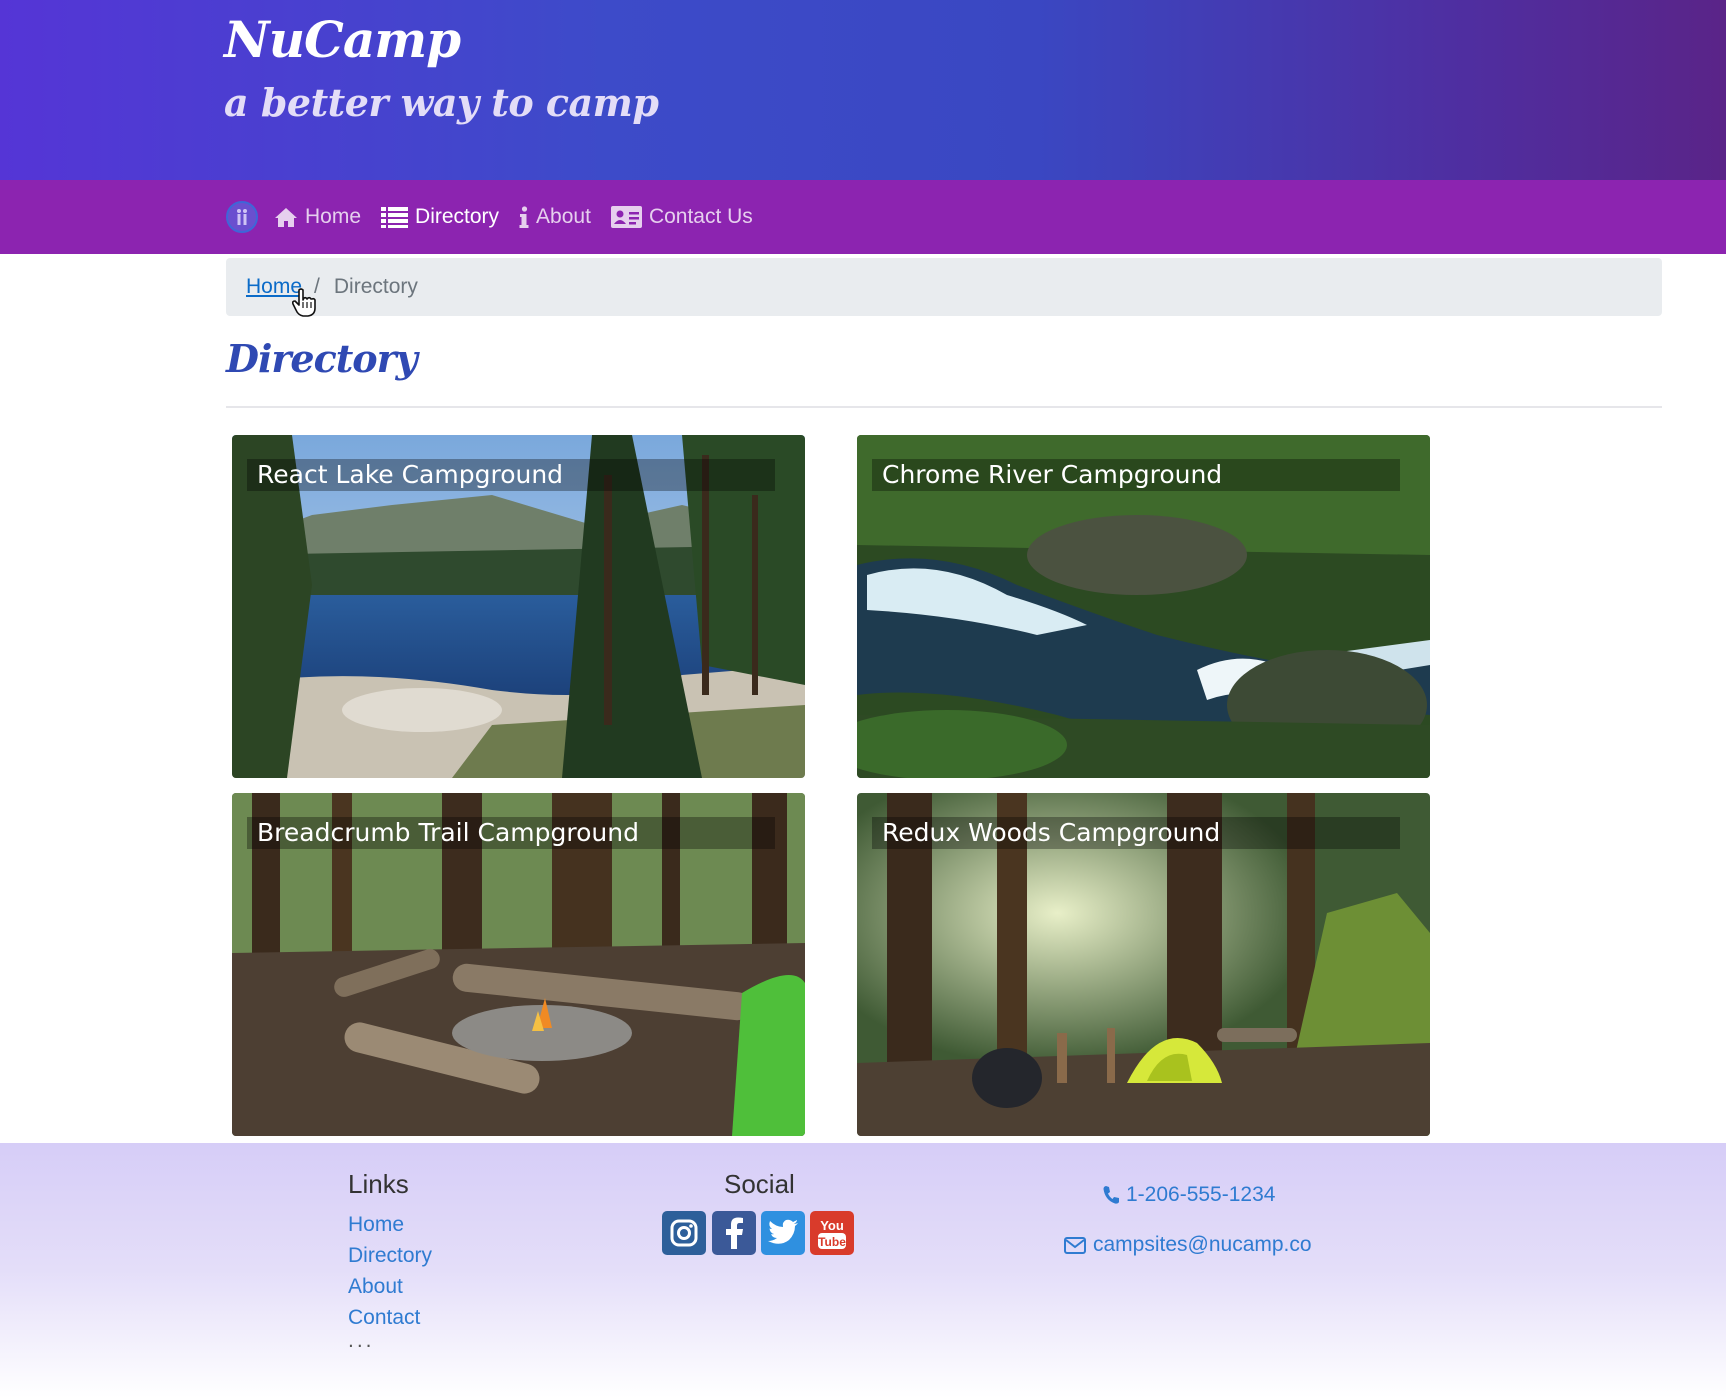  Describe the element at coordinates (242, 217) in the screenshot. I see `nucamp-logo-icon` at that location.